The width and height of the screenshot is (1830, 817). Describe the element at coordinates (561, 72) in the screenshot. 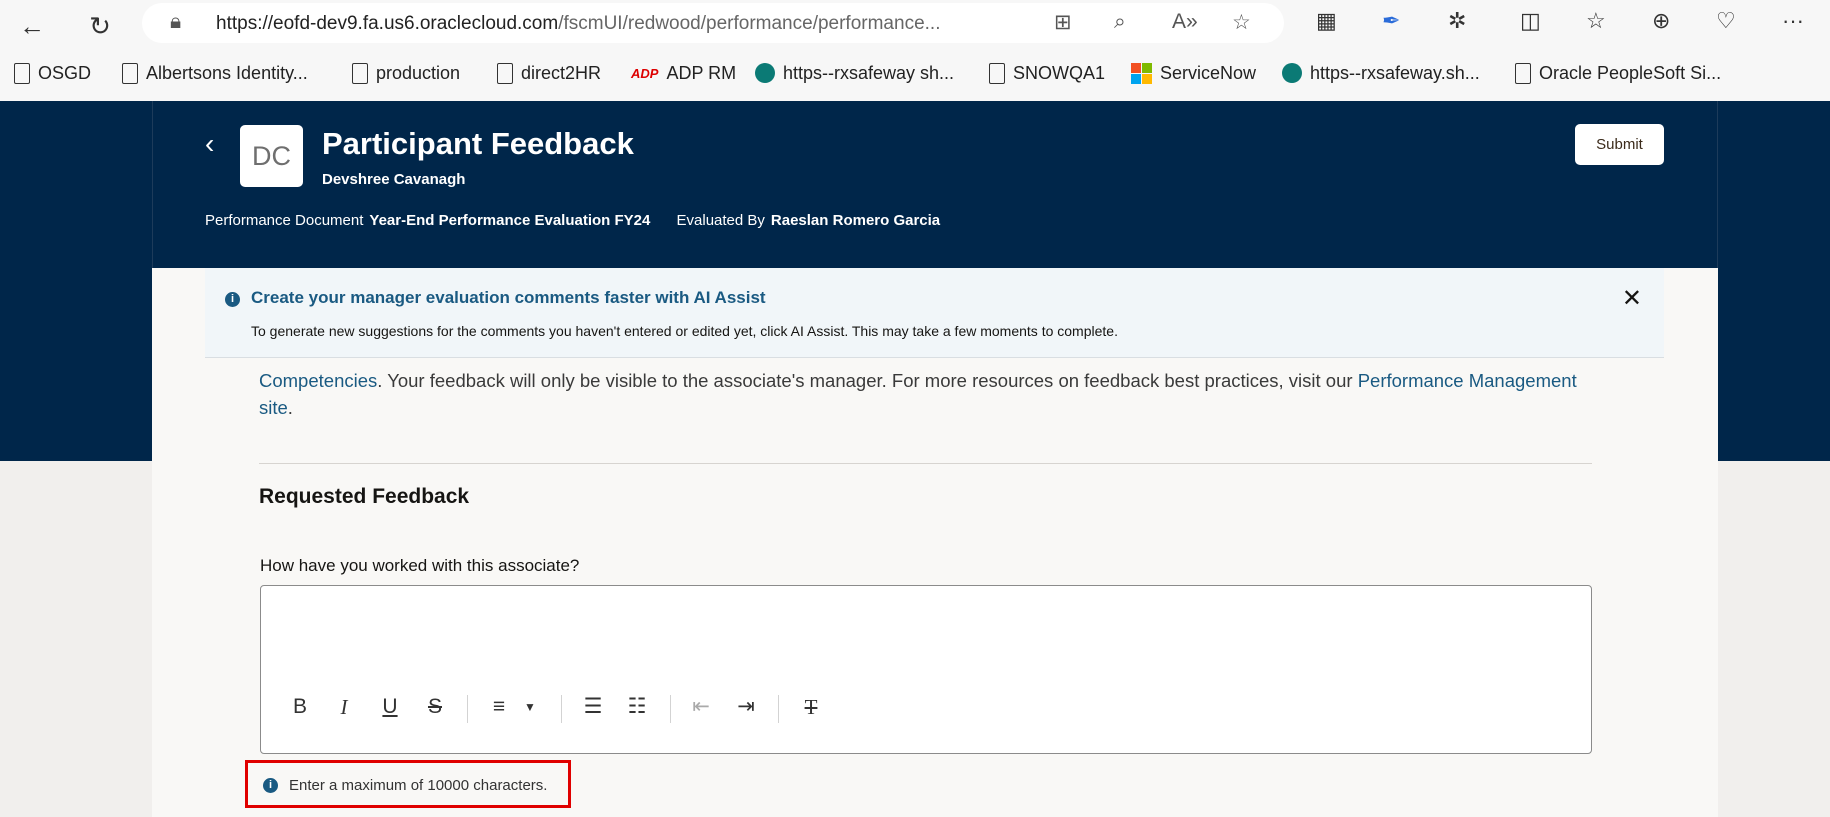

I see `bookmark-label: direct2HR` at that location.